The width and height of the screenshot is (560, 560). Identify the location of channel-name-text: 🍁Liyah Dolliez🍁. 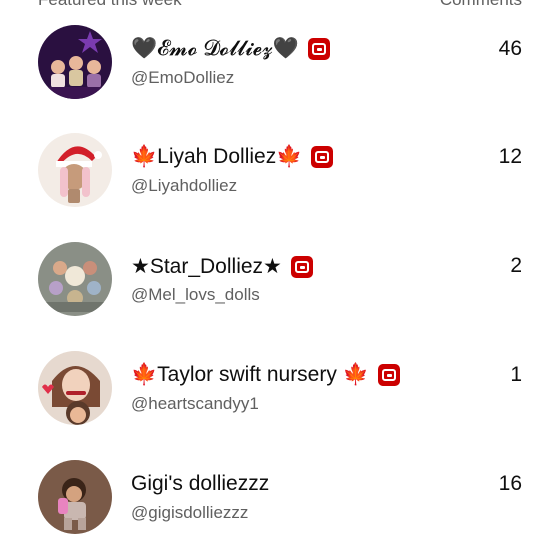
(216, 157).